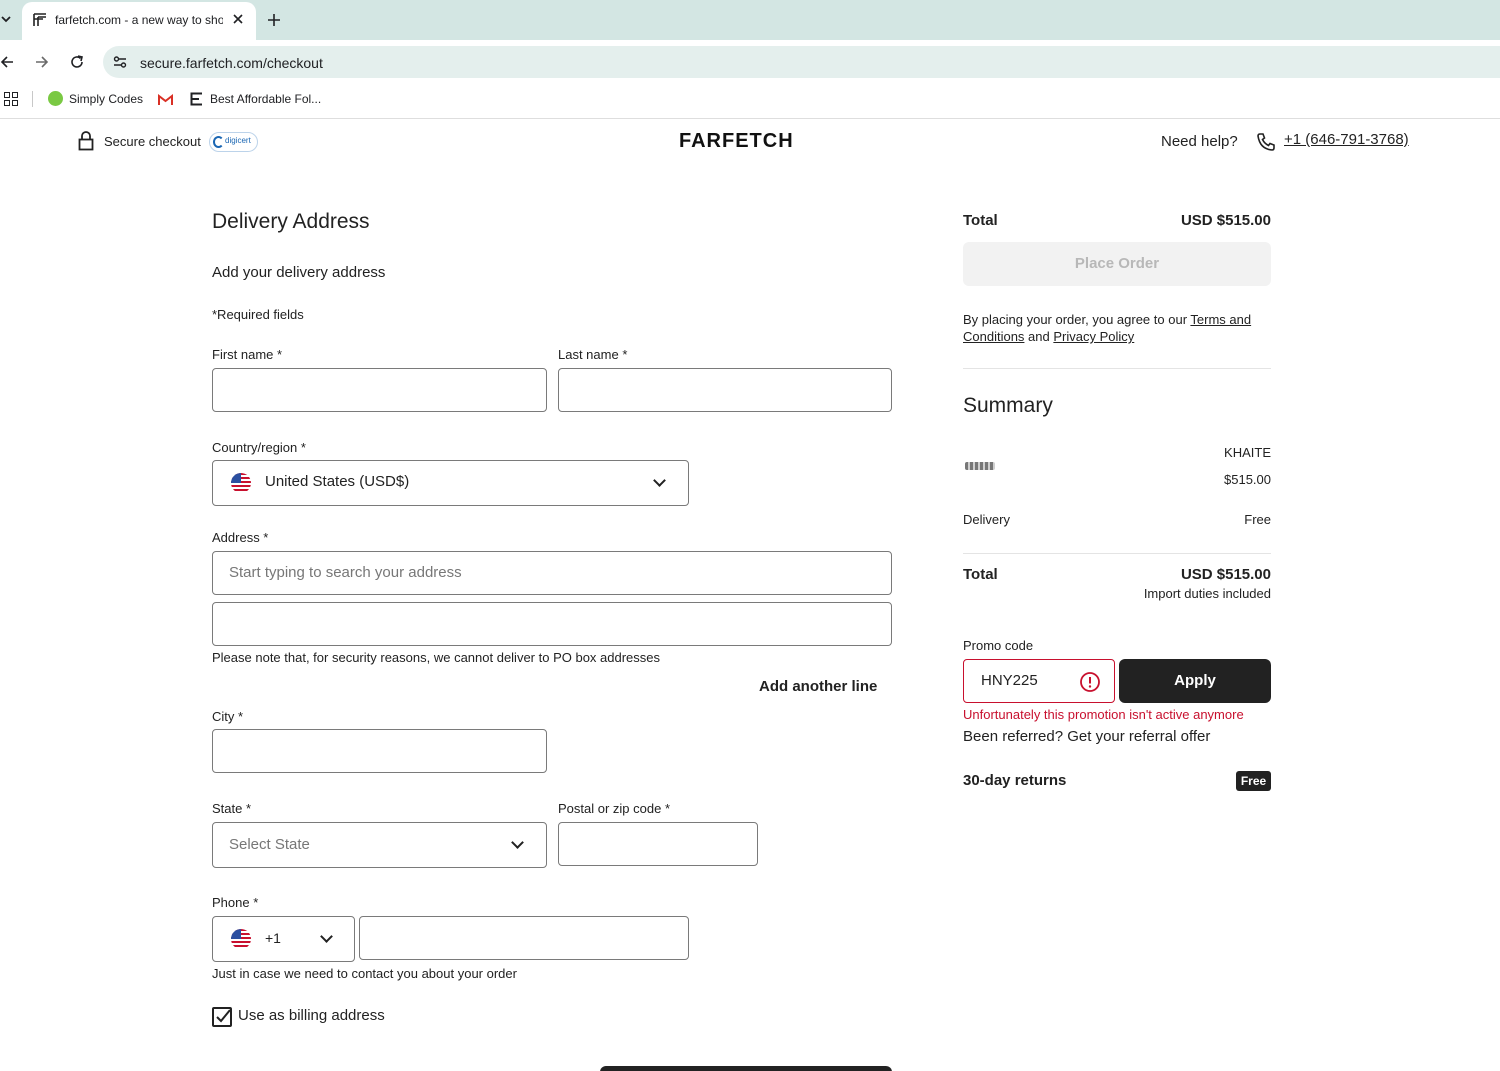  What do you see at coordinates (1086, 736) in the screenshot?
I see `referral-link: Been referred? Get your referral offer` at bounding box center [1086, 736].